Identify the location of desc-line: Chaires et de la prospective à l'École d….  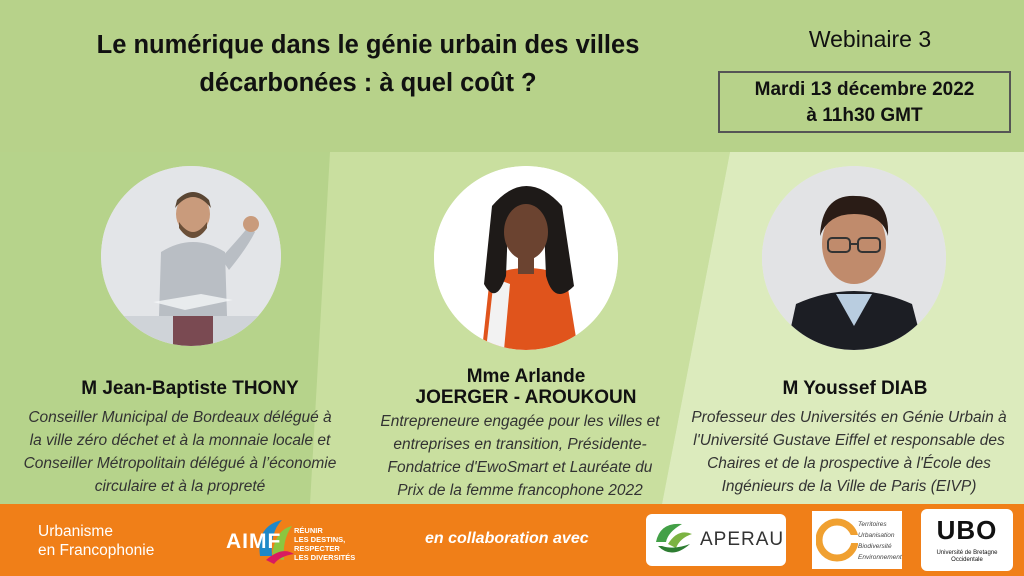
(849, 463).